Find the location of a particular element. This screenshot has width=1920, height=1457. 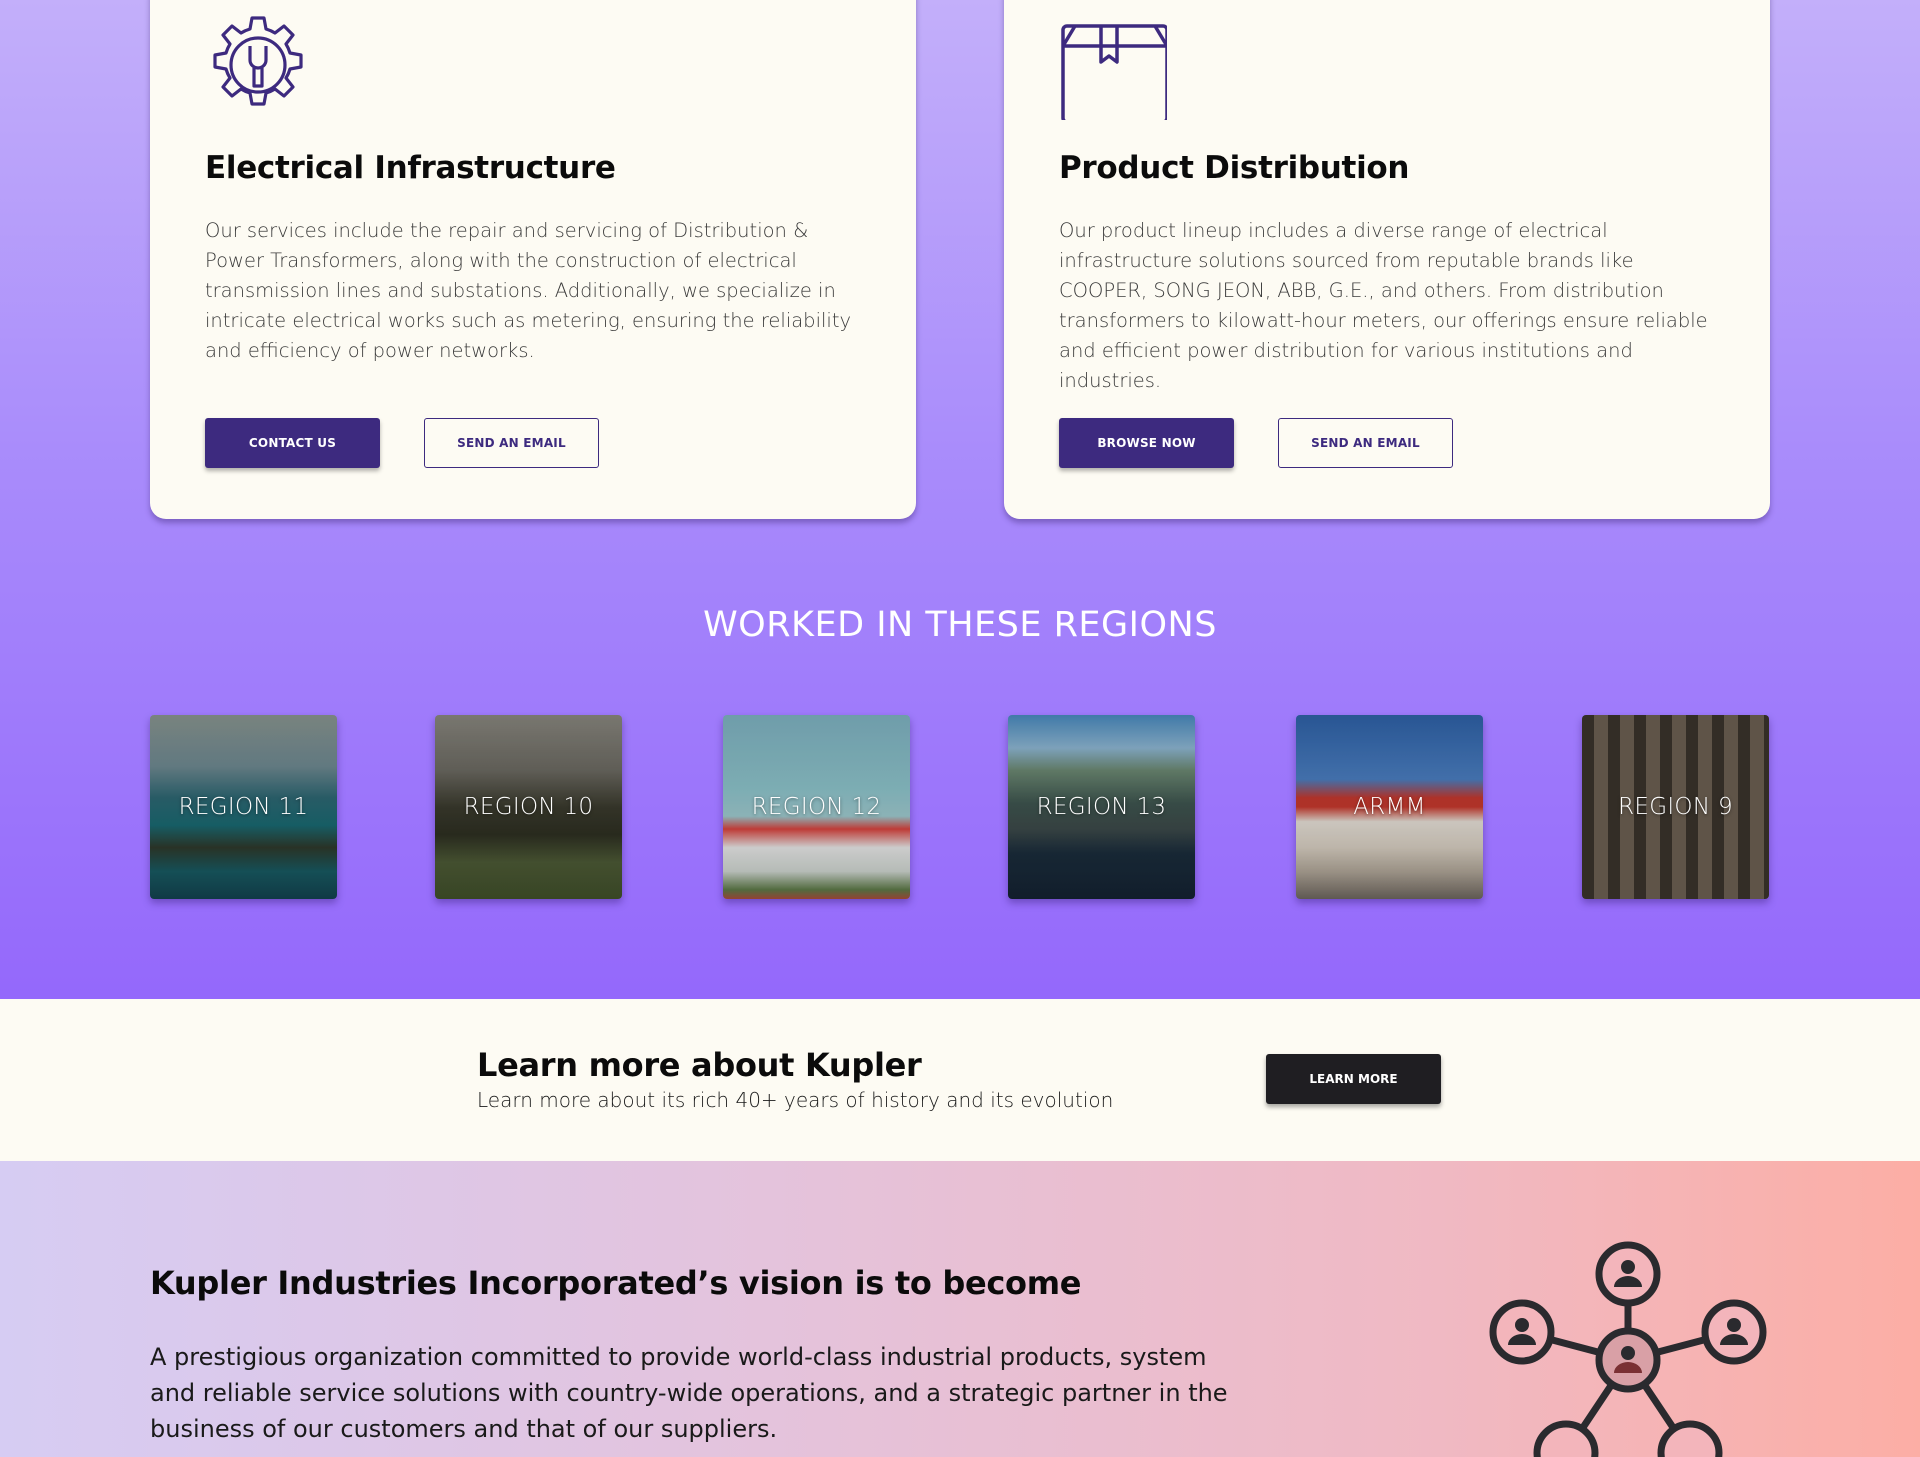

card-title: Electrical Infrastructure is located at coordinates (410, 168).